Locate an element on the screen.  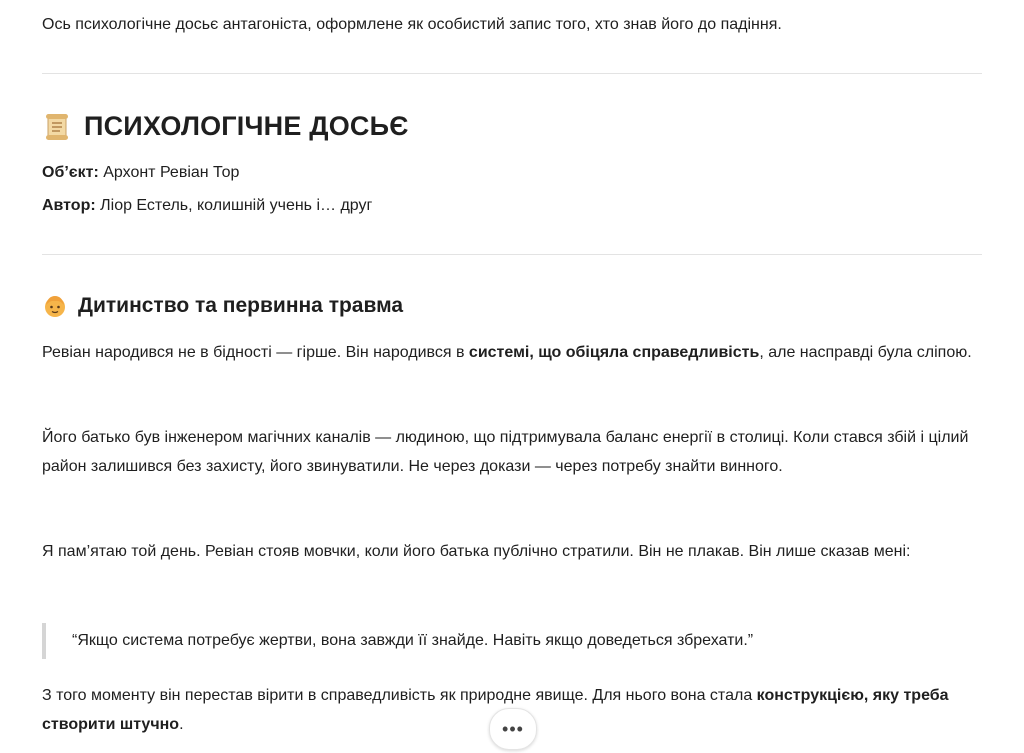
paragraph-bold: системі, що обіцяла справедливість is located at coordinates (614, 352).